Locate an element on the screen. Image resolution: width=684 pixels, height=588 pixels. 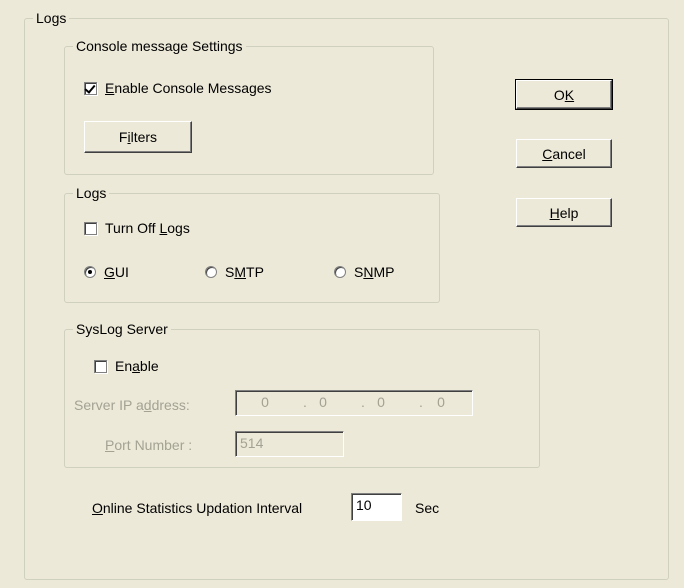
ip-octet-3: 0 is located at coordinates (381, 402).